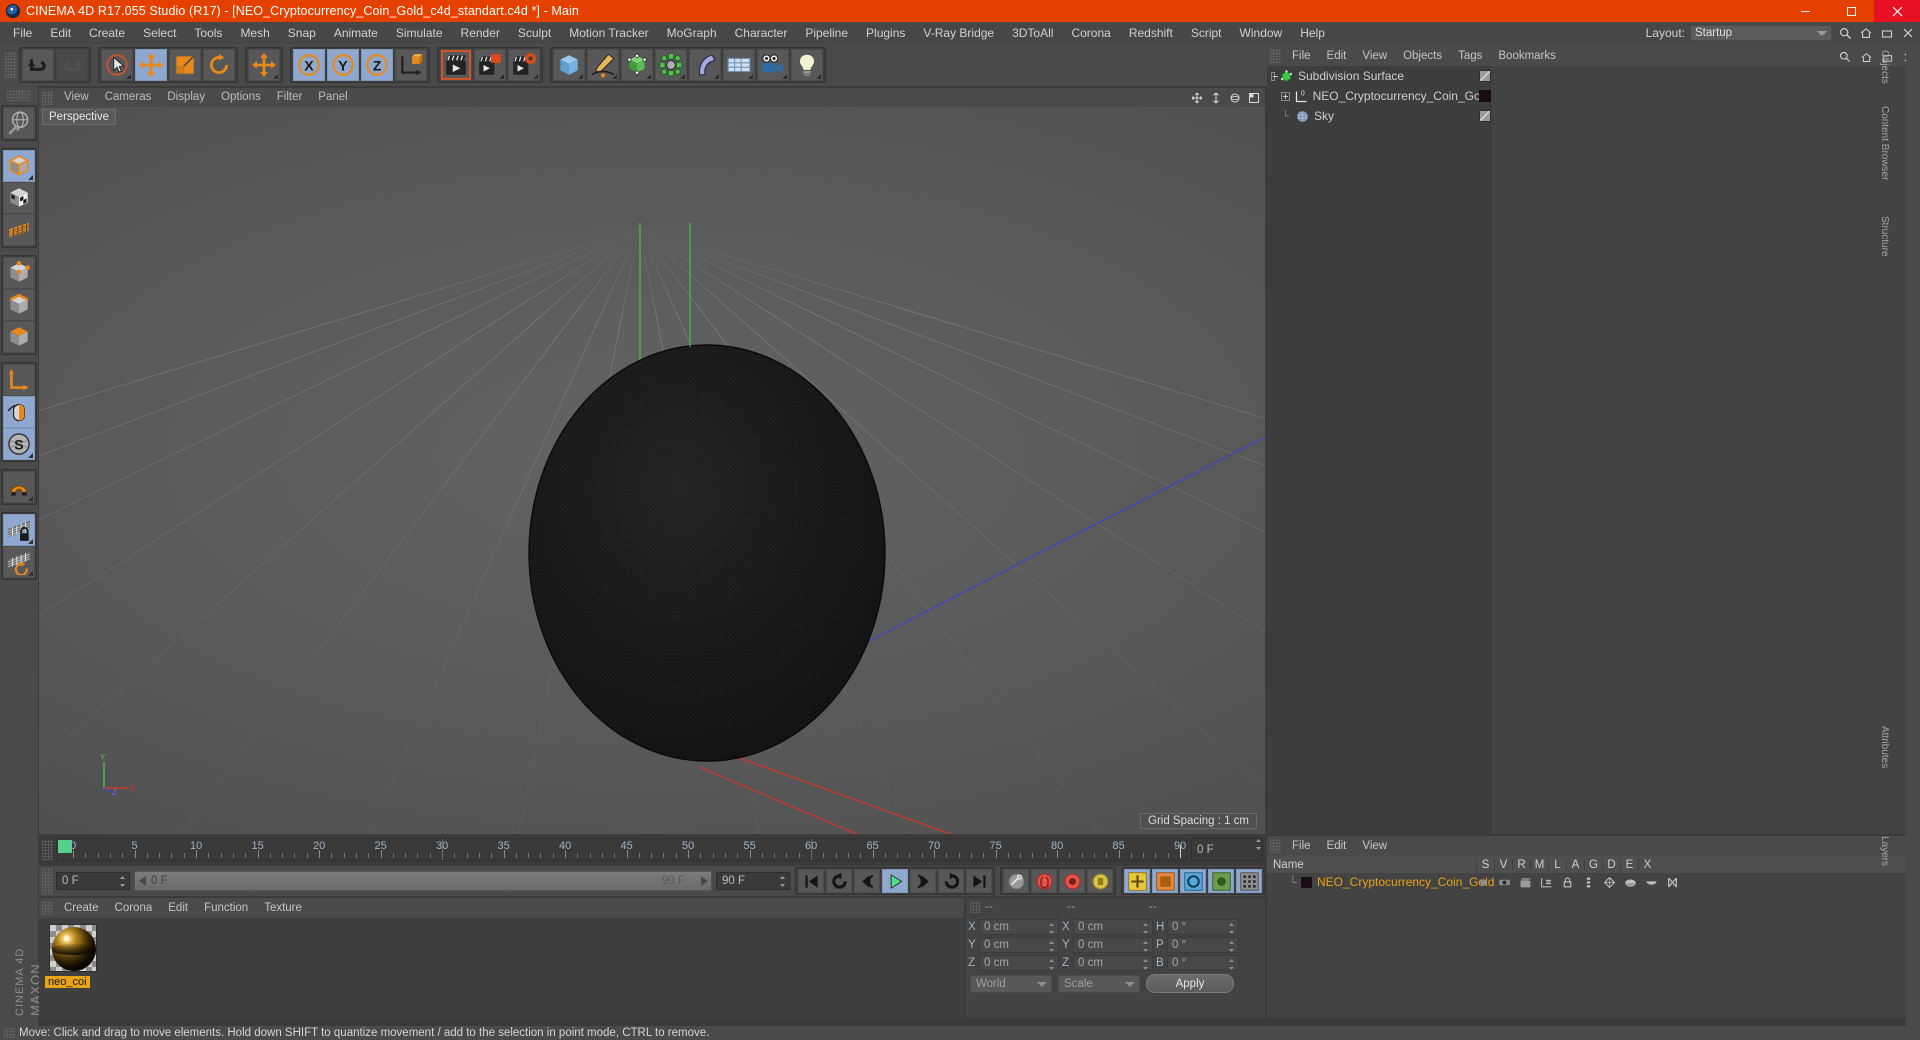 The width and height of the screenshot is (1920, 1040). What do you see at coordinates (1470, 56) in the screenshot?
I see `object-manager-menu-tags: Tags` at bounding box center [1470, 56].